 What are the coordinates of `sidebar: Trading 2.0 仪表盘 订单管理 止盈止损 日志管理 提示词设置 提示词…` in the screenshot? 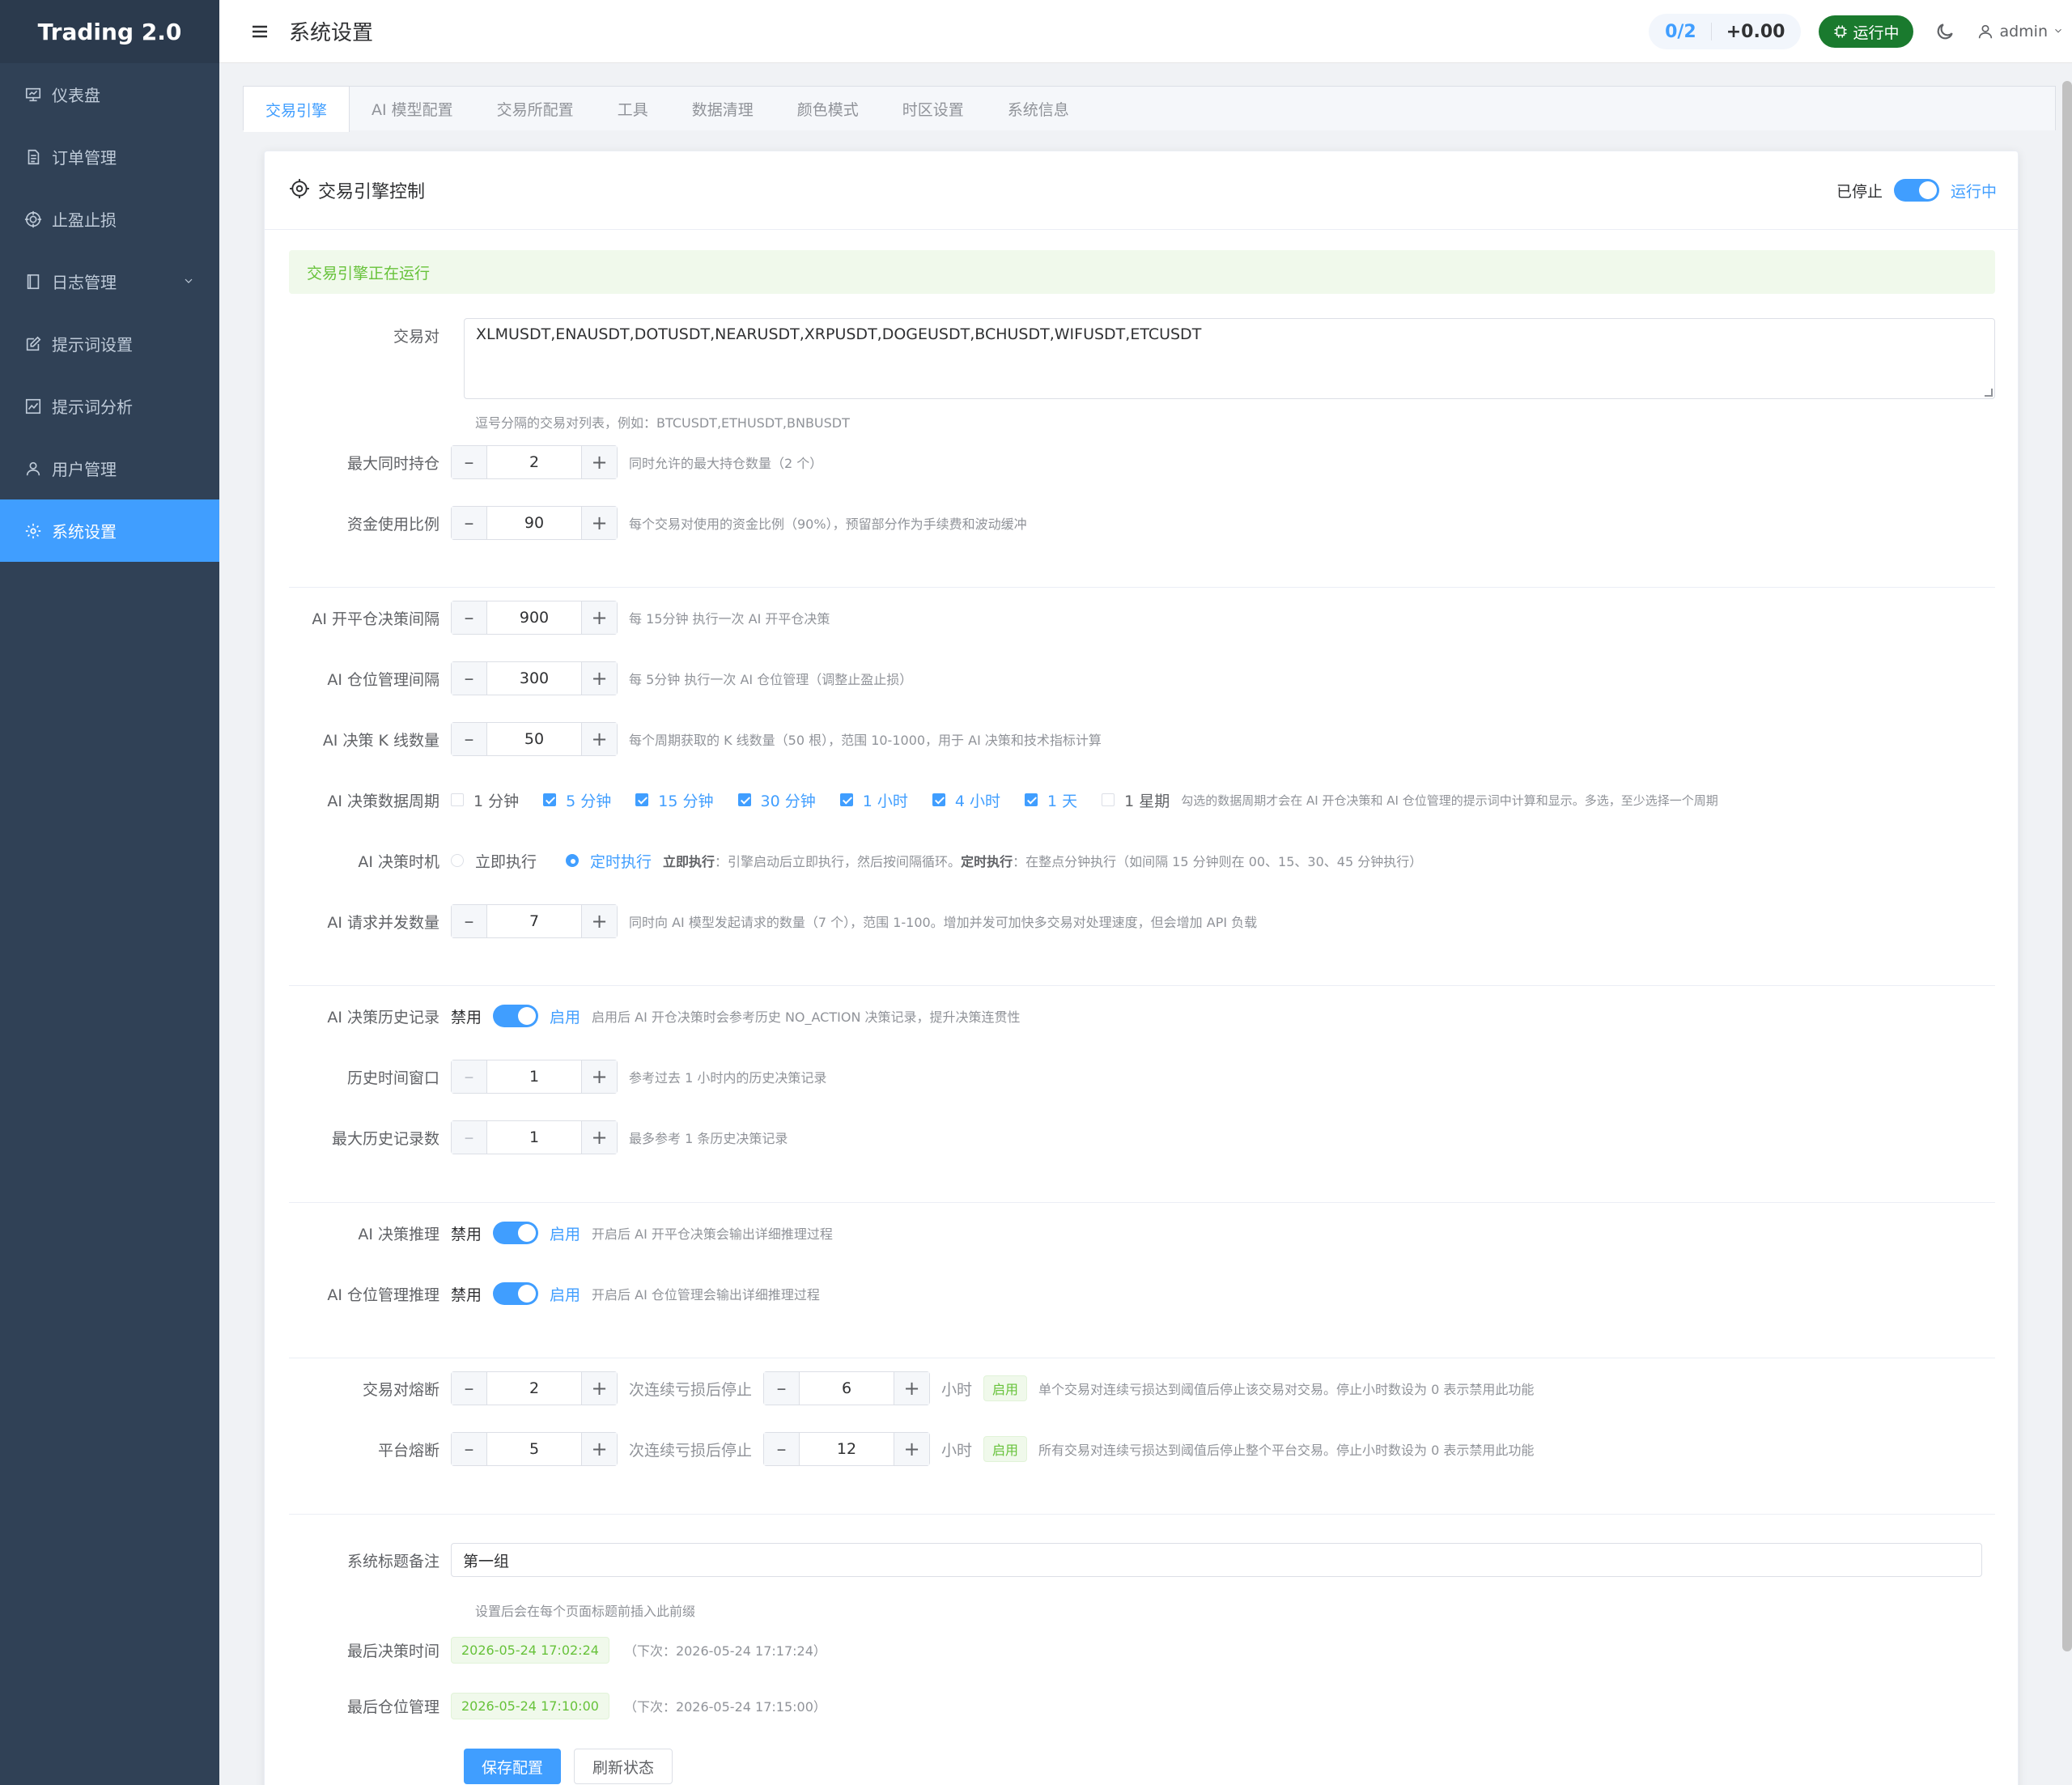 It's located at (109, 892).